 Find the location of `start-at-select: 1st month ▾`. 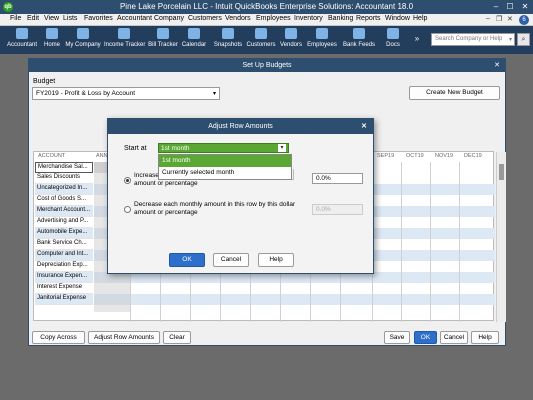

start-at-select: 1st month ▾ is located at coordinates (223, 148).